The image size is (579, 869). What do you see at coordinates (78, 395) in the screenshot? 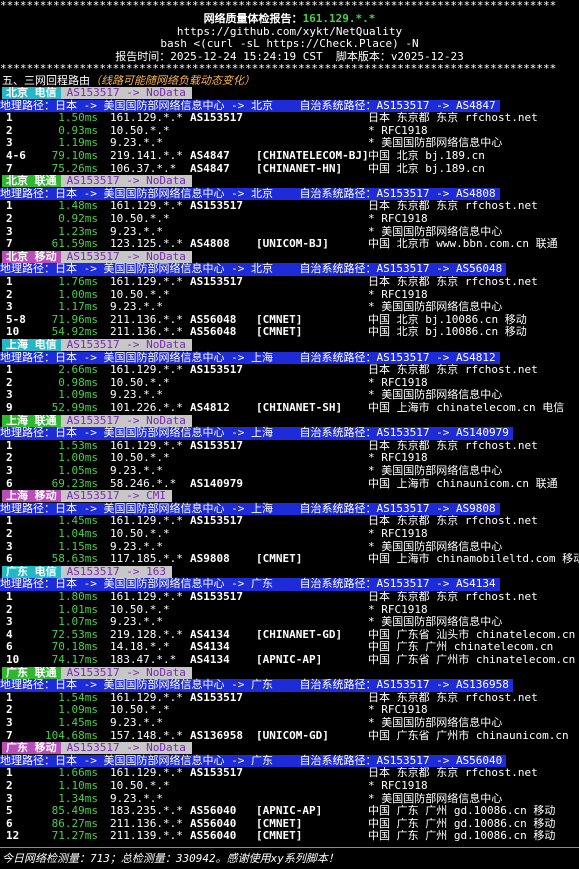
I see `hop-latency: 1.09ms` at bounding box center [78, 395].